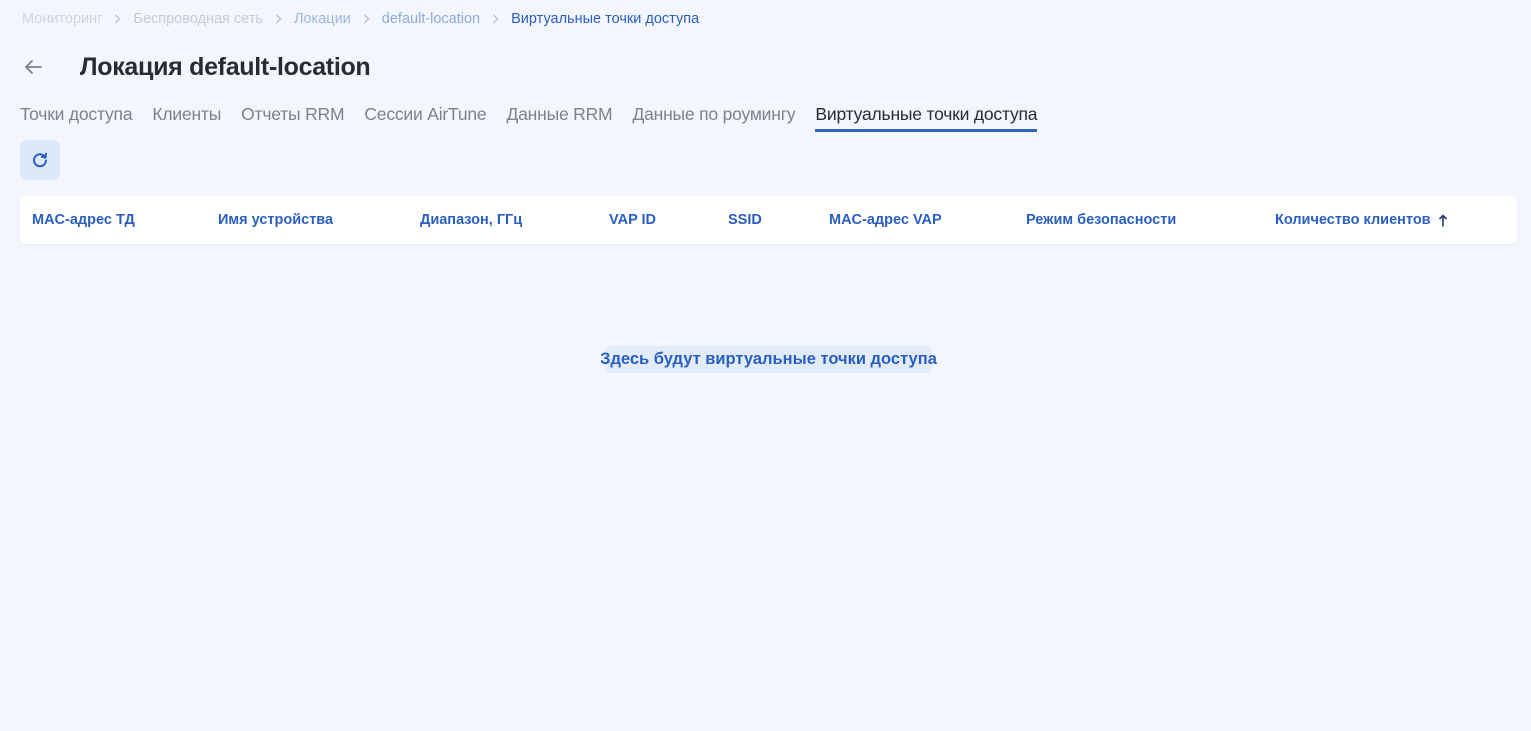 This screenshot has width=1531, height=731. I want to click on column-header-ssid: SSID, so click(745, 220).